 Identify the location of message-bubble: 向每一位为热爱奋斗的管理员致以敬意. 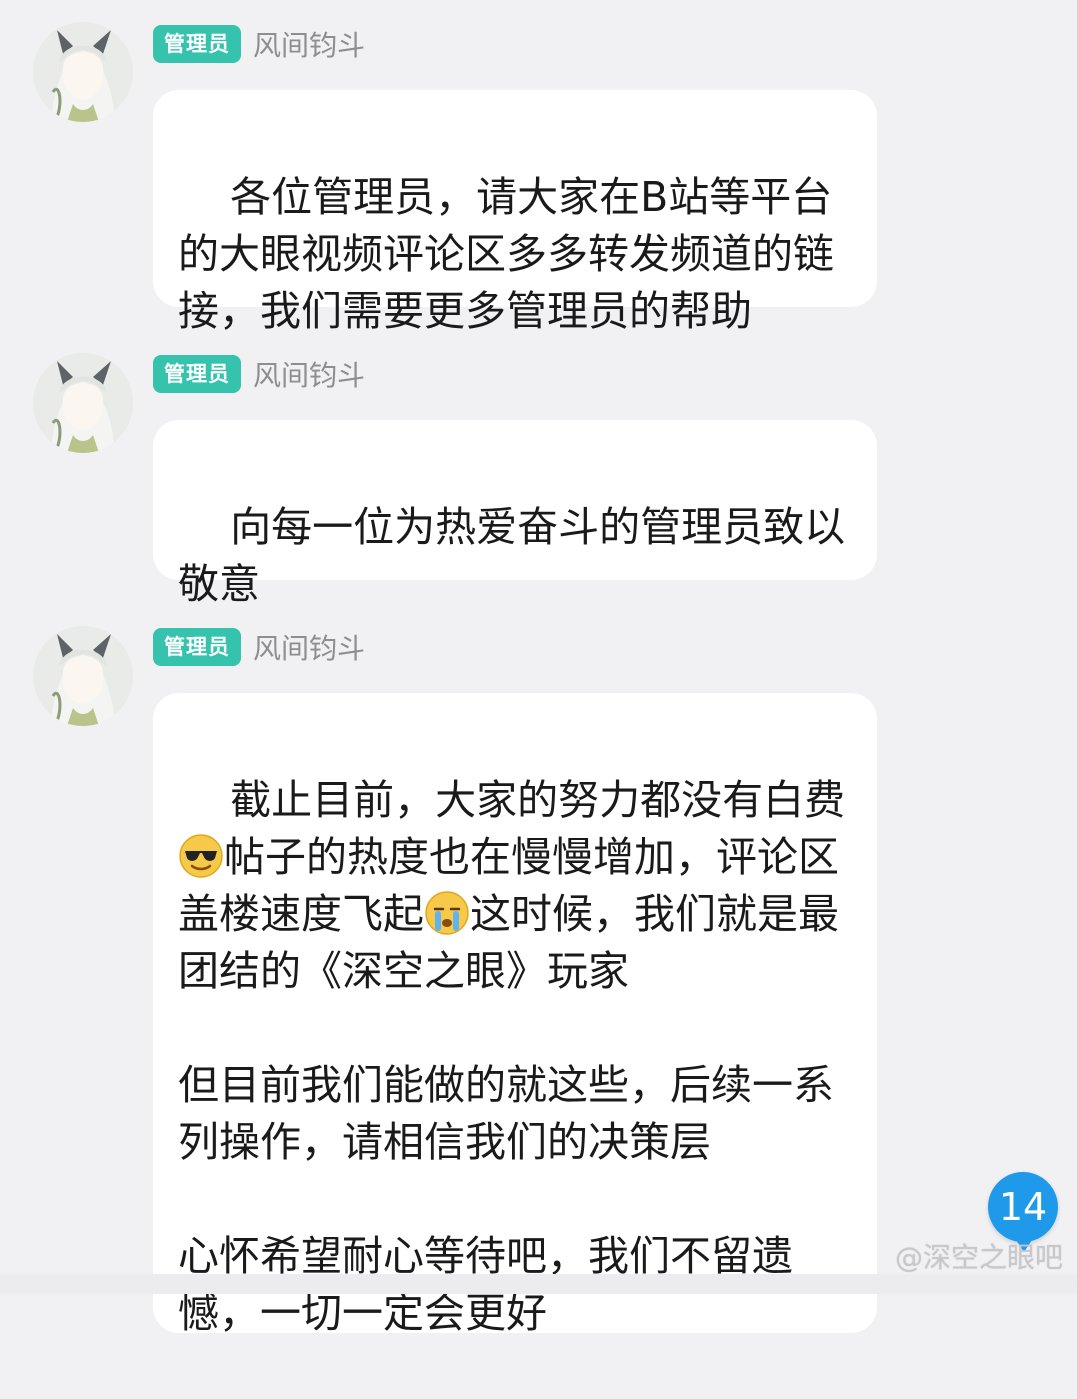
(515, 514).